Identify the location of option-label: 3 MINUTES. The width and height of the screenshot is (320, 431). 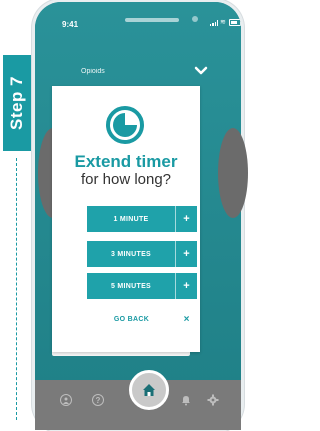
(131, 254).